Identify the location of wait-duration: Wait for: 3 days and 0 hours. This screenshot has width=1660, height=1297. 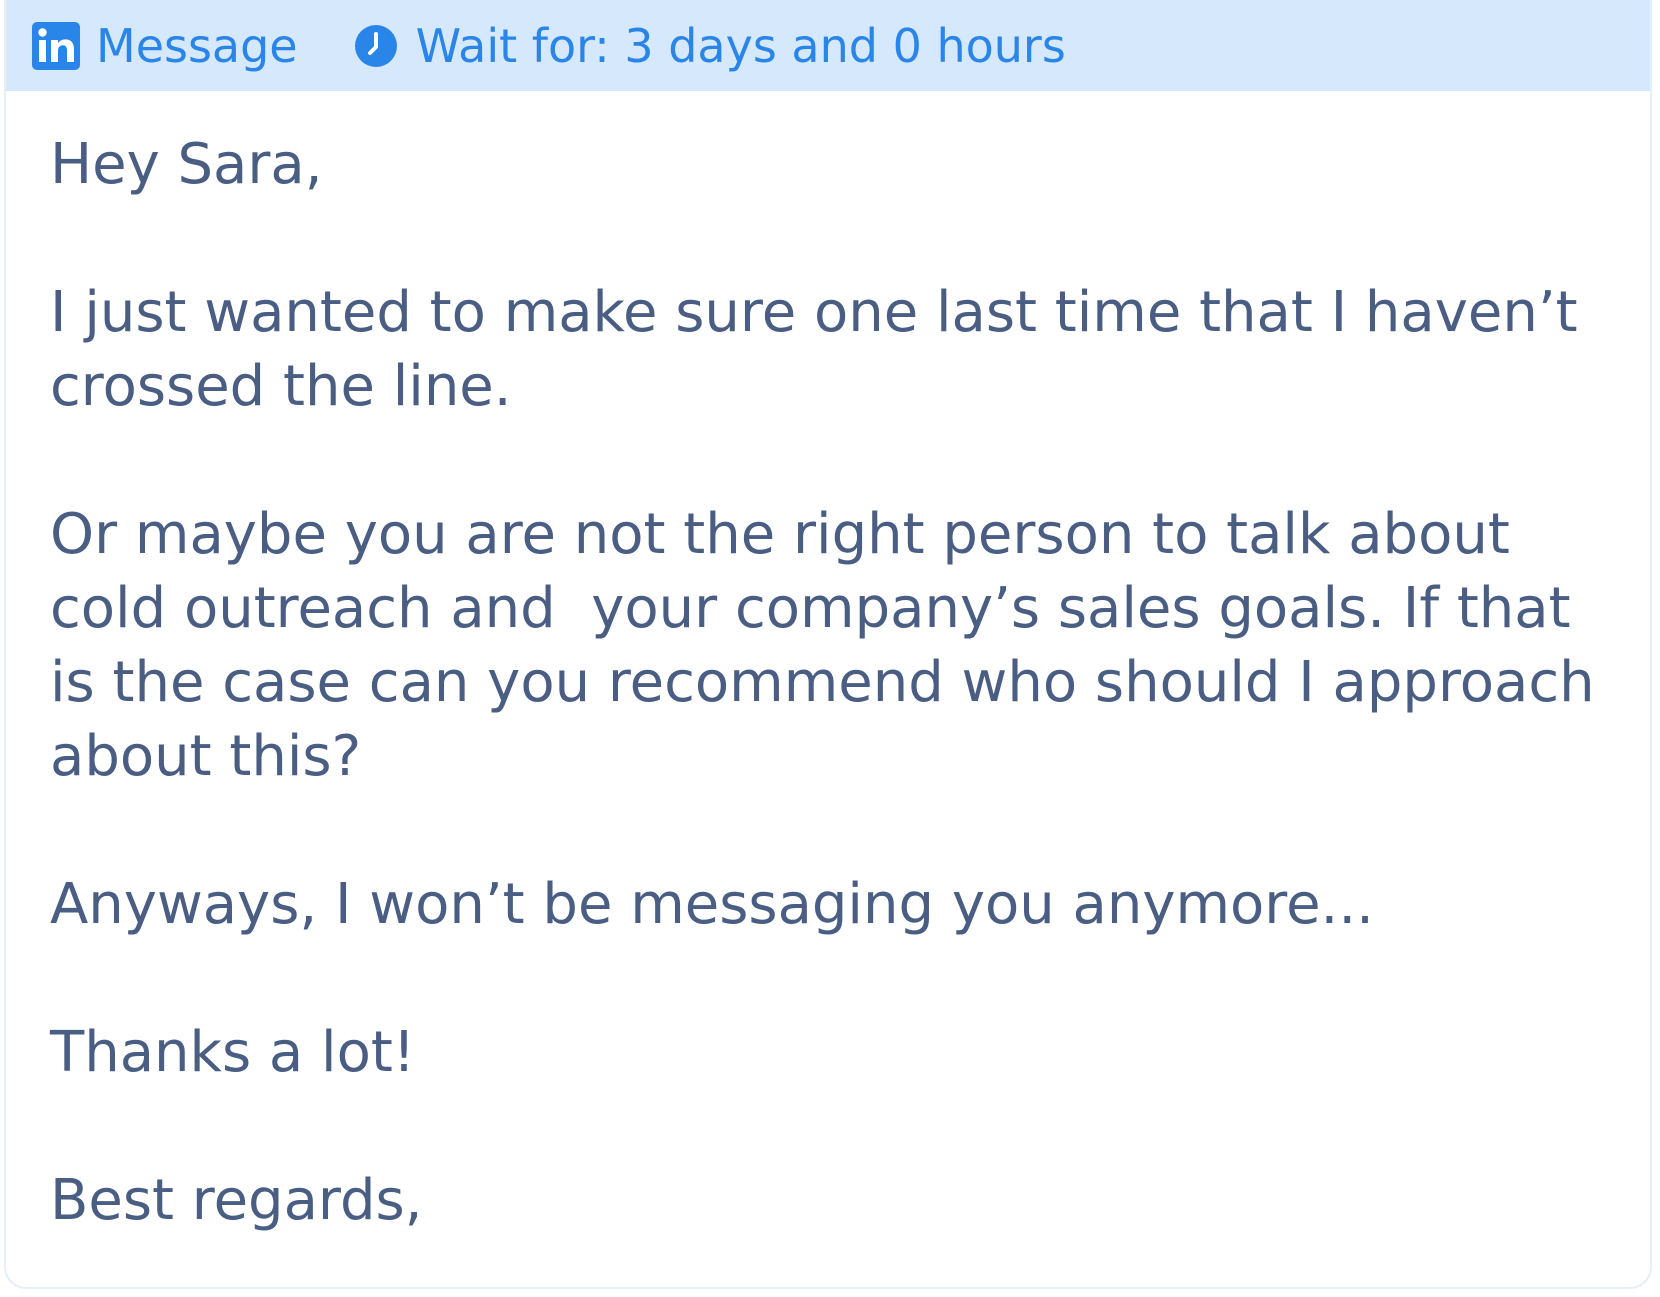
(710, 46).